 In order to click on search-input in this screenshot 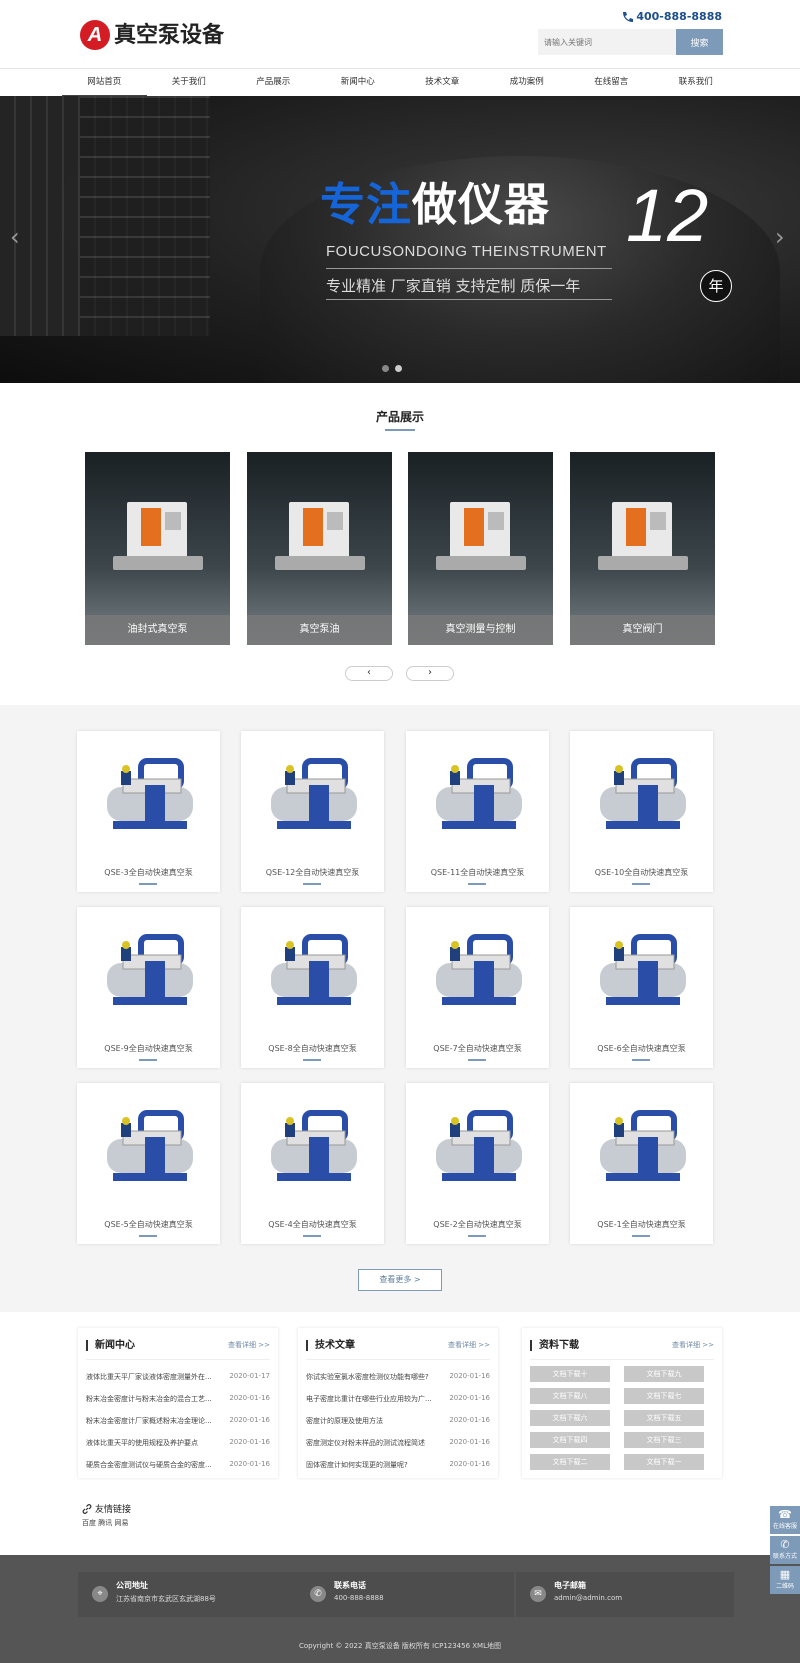, I will do `click(607, 42)`.